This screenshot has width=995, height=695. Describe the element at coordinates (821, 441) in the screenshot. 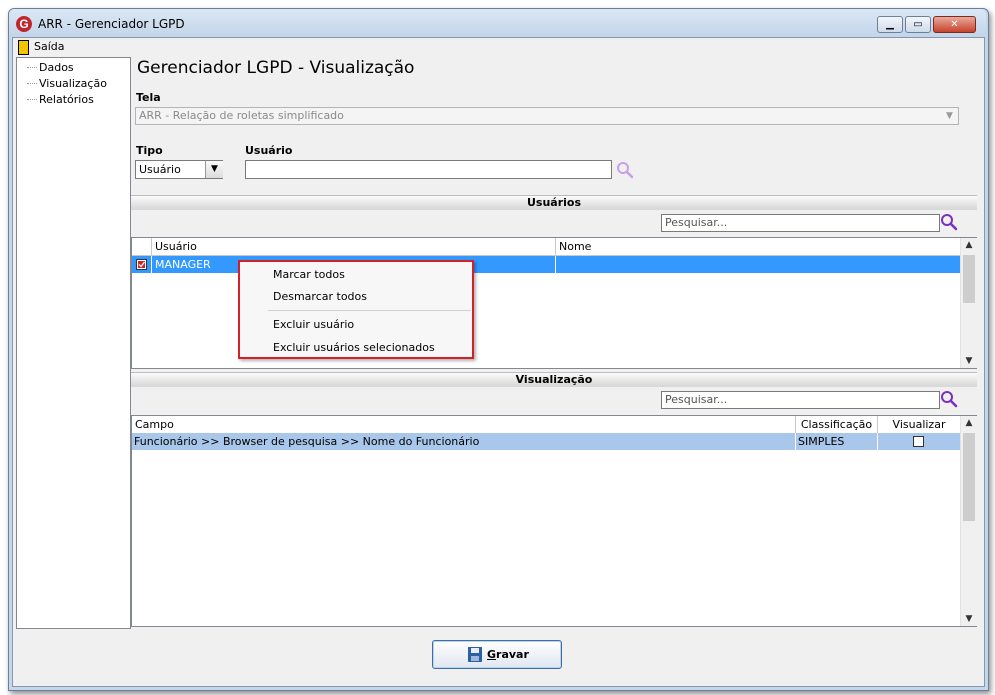

I see `cell-classificacao: SIMPLES` at that location.